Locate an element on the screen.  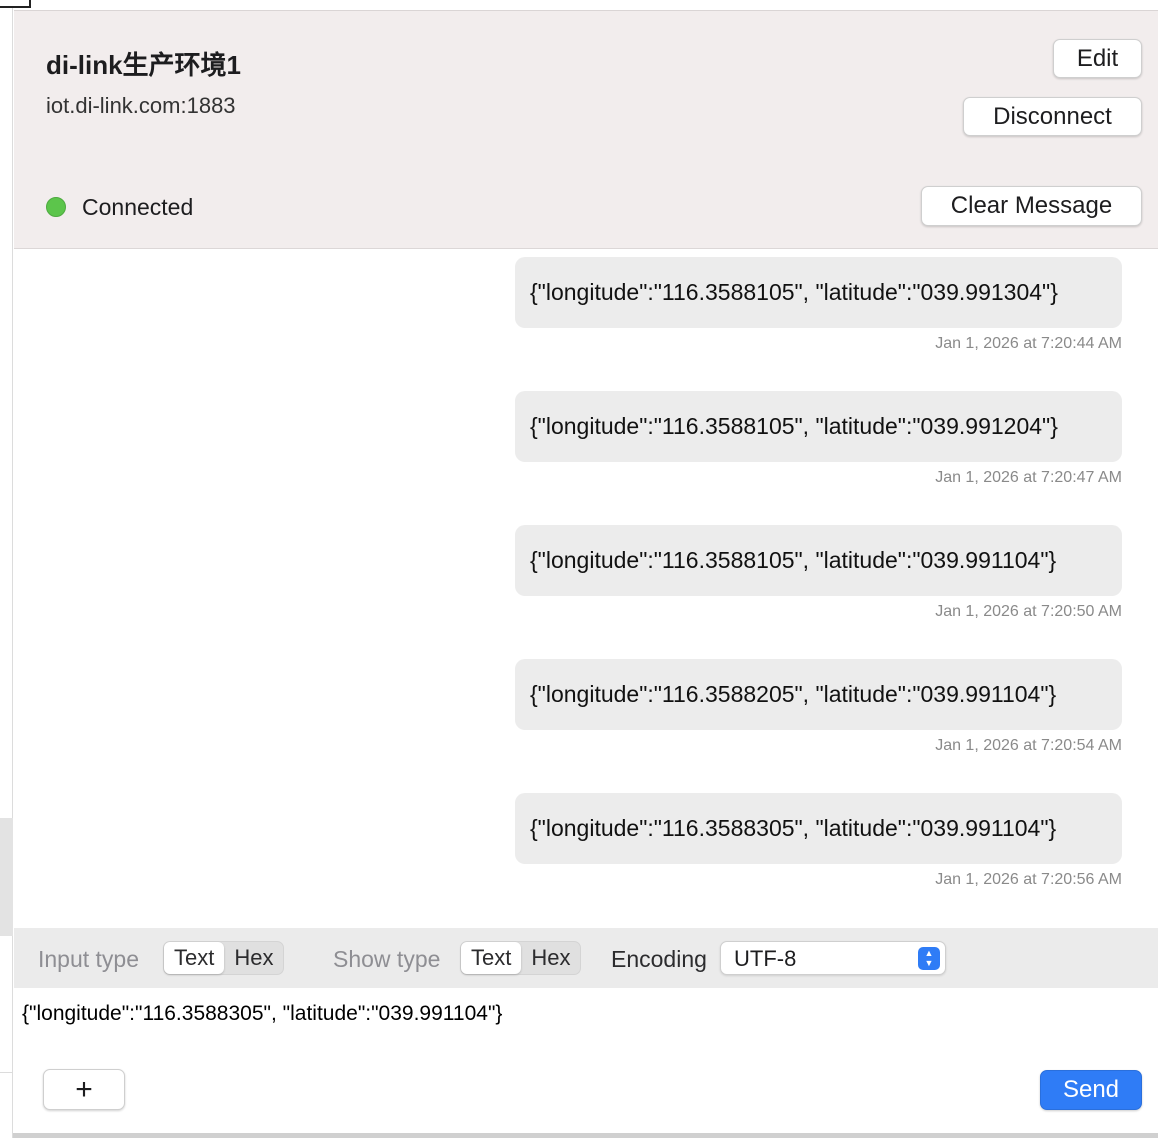
send-button: Send is located at coordinates (1091, 1090).